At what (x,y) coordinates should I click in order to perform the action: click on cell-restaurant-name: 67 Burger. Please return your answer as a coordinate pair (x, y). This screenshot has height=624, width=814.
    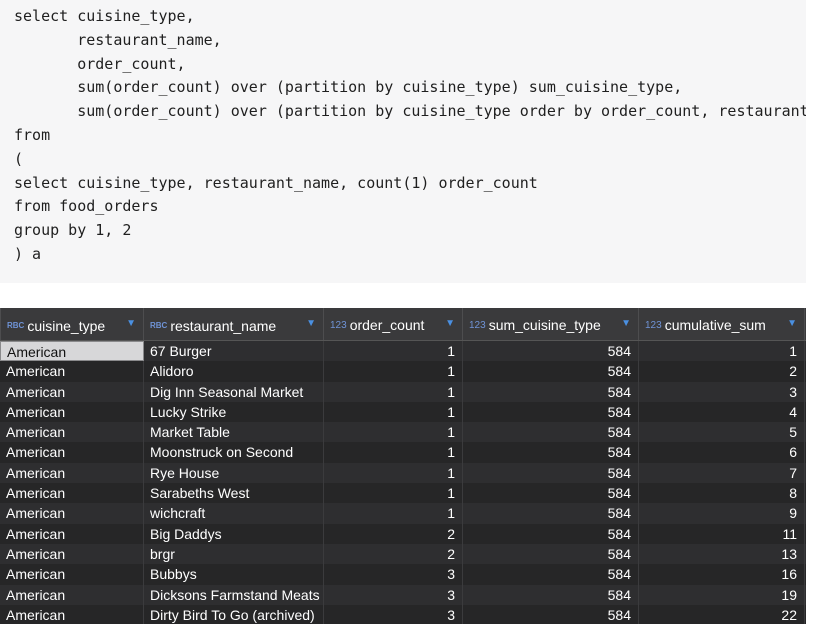
    Looking at the image, I should click on (234, 351).